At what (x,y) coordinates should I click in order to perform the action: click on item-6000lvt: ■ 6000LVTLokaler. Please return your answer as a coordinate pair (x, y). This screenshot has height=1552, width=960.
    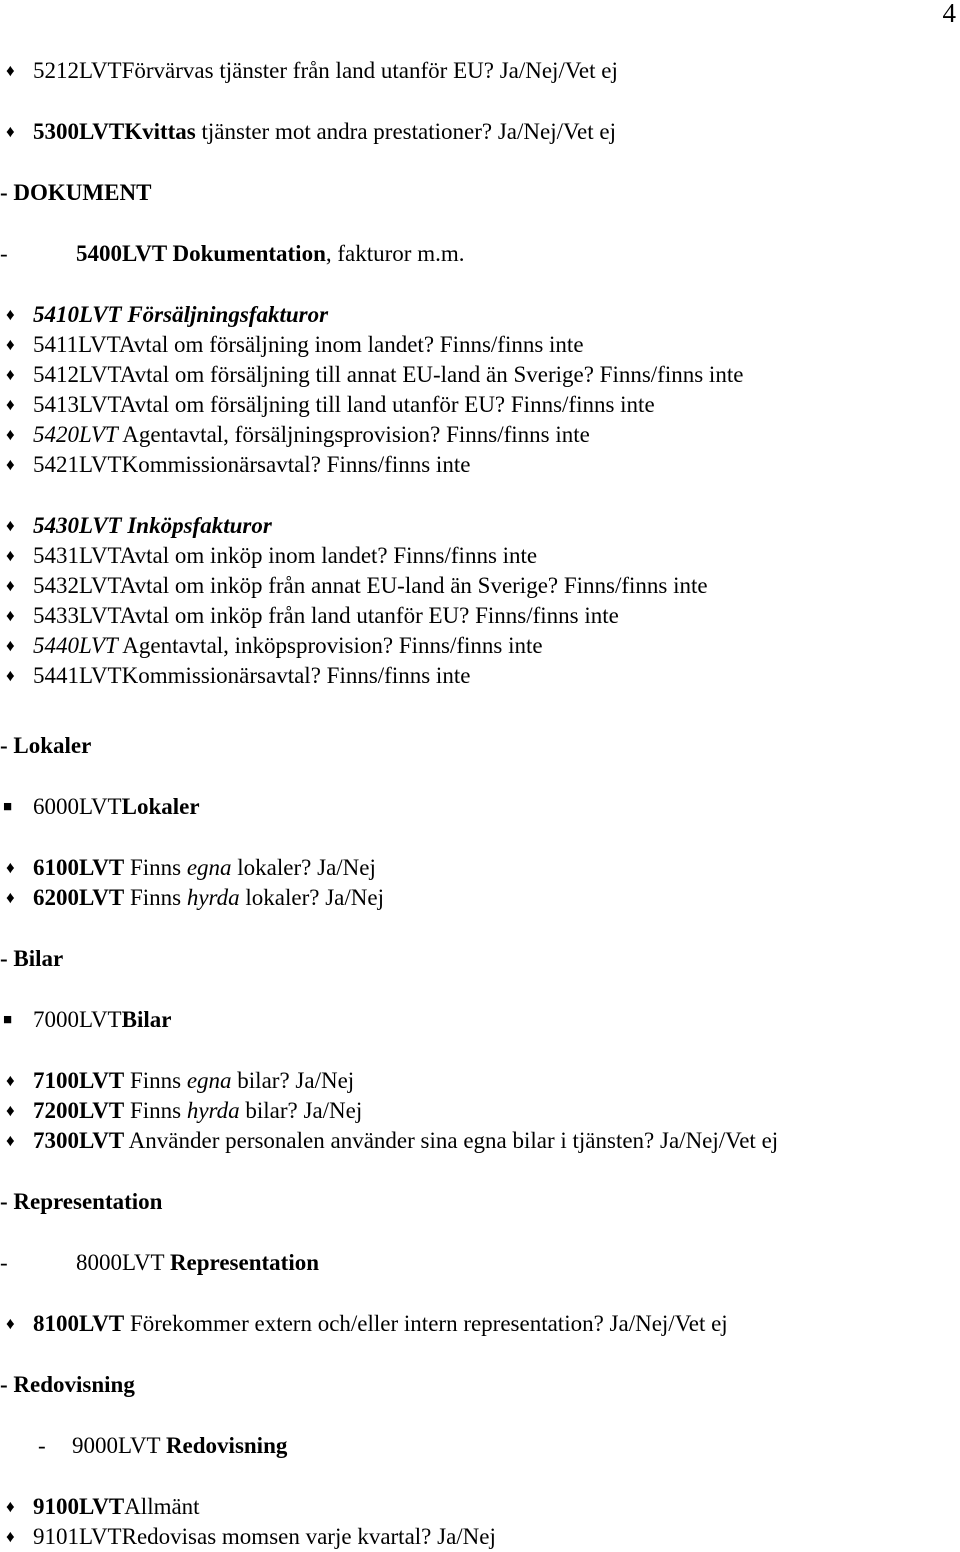
    Looking at the image, I should click on (480, 807).